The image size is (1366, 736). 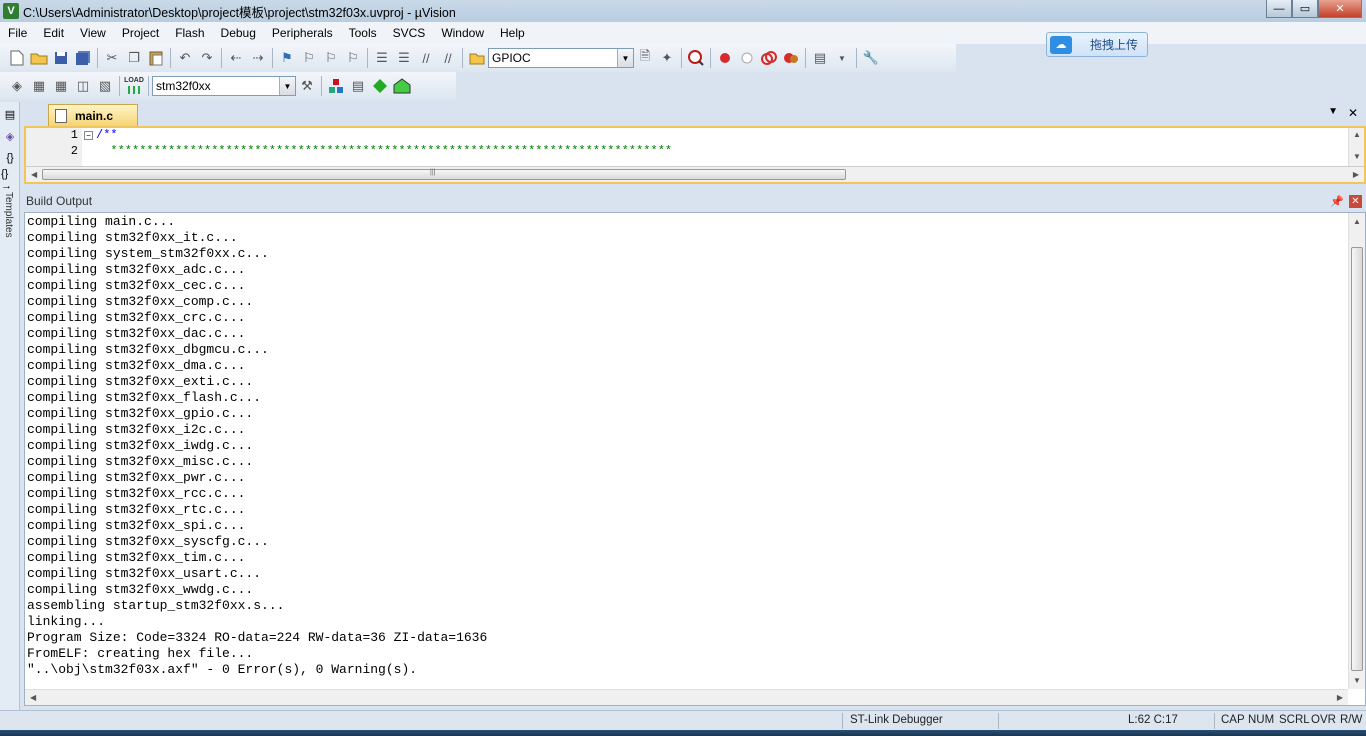 I want to click on tab-main-c-label: main.c, so click(x=94, y=115).